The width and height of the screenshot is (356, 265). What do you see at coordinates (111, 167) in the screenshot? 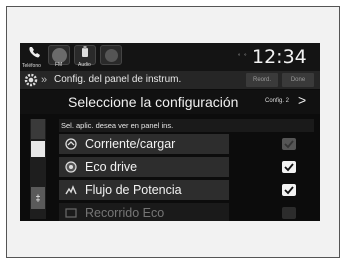
I see `list-item-label: Eco drive` at bounding box center [111, 167].